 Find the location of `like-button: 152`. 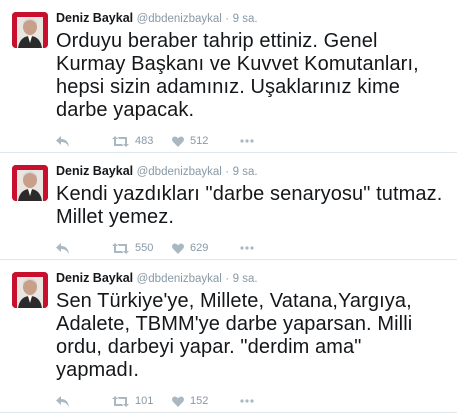

like-button: 152 is located at coordinates (202, 401).